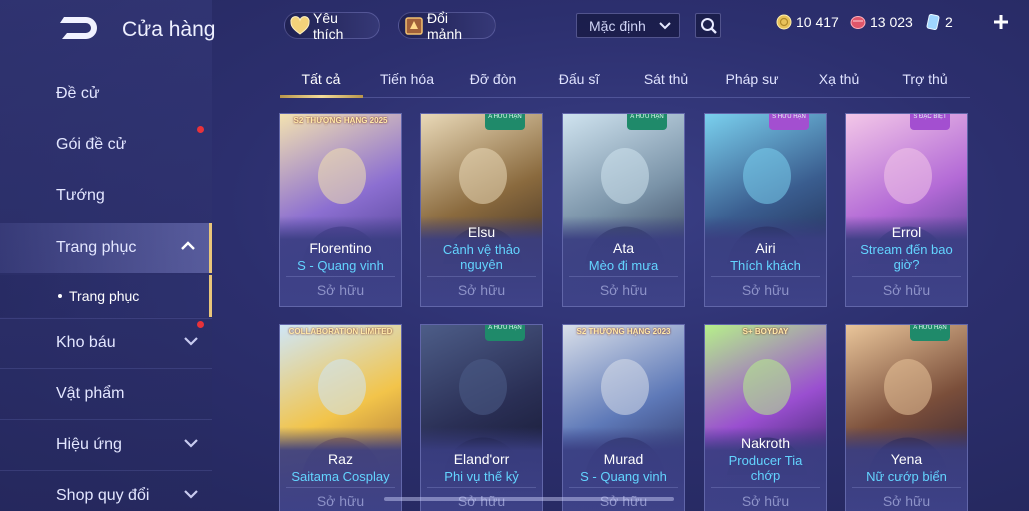  What do you see at coordinates (765, 417) in the screenshot?
I see `skin-card: S+ BOYDAY Nakroth Producer Tia chớp Sở hữu` at bounding box center [765, 417].